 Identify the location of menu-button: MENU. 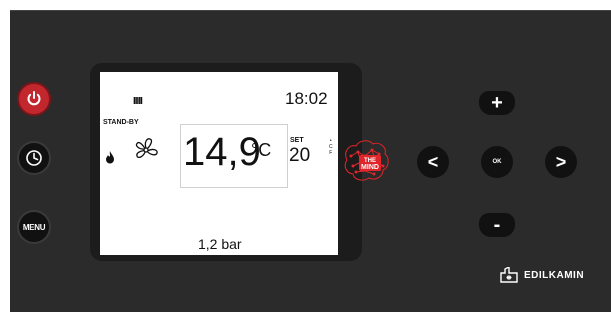
(34, 227).